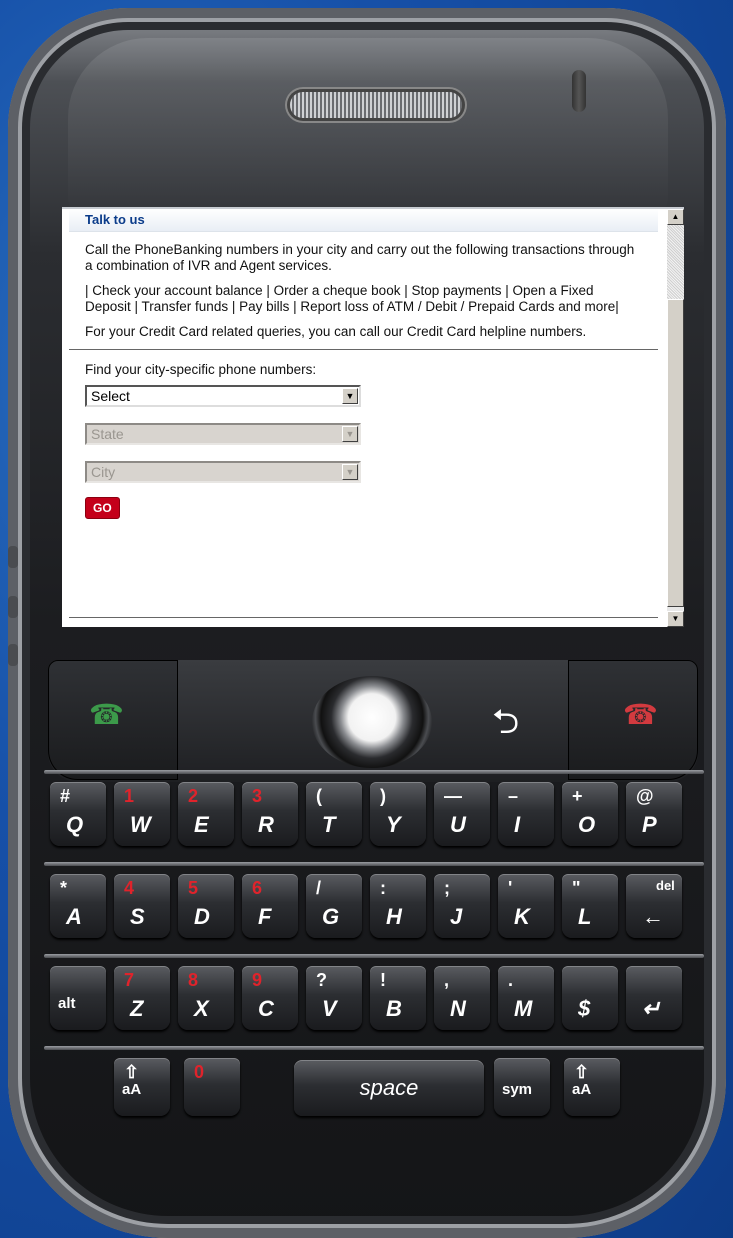  Describe the element at coordinates (590, 998) in the screenshot. I see `key: $` at that location.